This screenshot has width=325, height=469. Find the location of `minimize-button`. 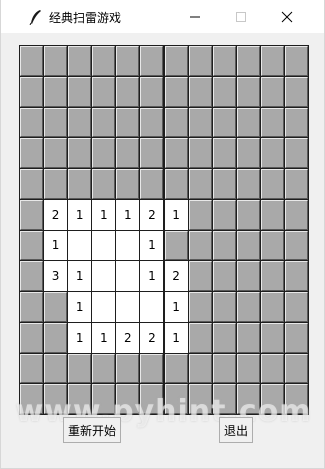

minimize-button is located at coordinates (195, 16).